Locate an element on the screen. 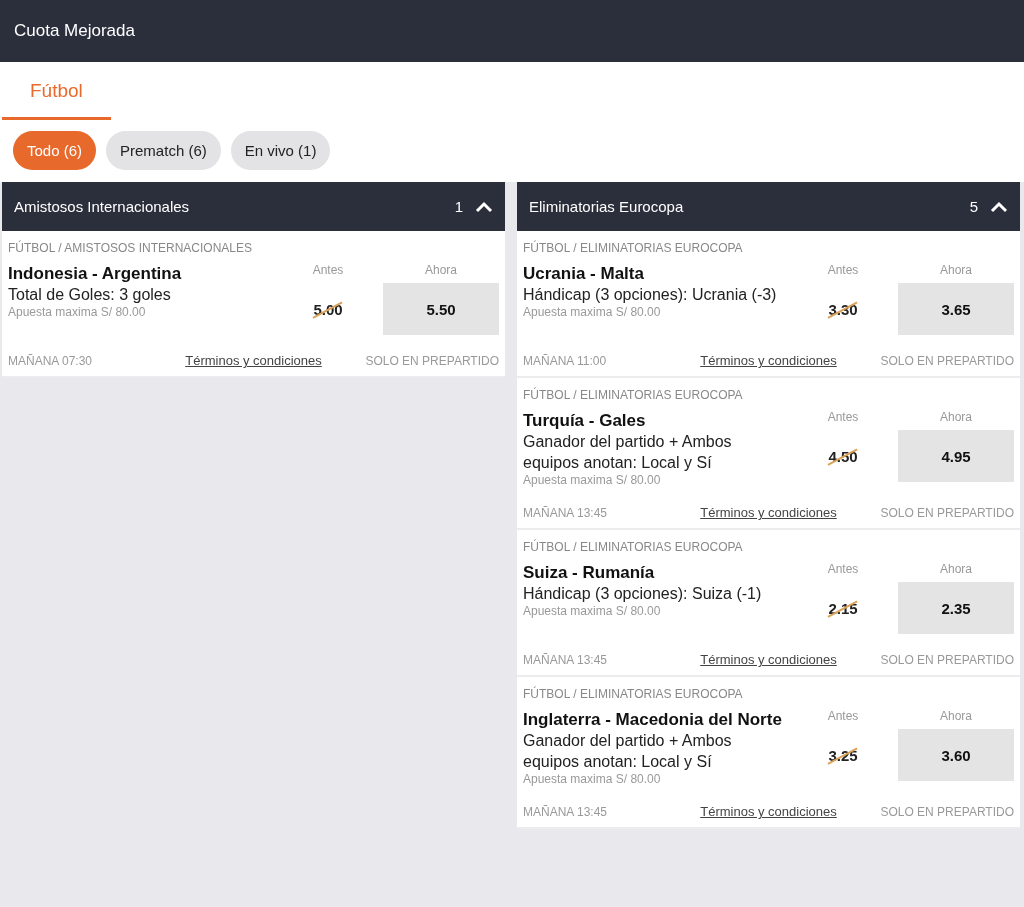  odds-button: 2.35 is located at coordinates (956, 608).